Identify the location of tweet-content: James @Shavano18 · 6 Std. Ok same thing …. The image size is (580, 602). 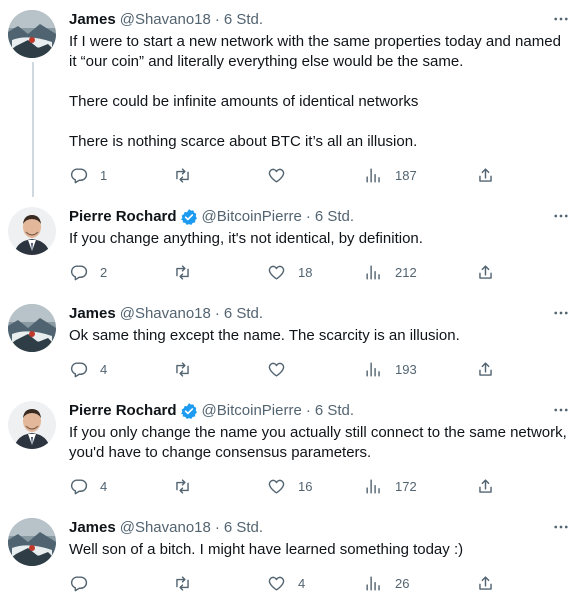
(319, 342).